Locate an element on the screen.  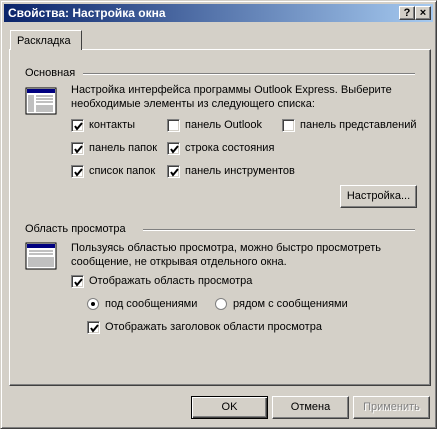
ok-button: OK is located at coordinates (229, 407).